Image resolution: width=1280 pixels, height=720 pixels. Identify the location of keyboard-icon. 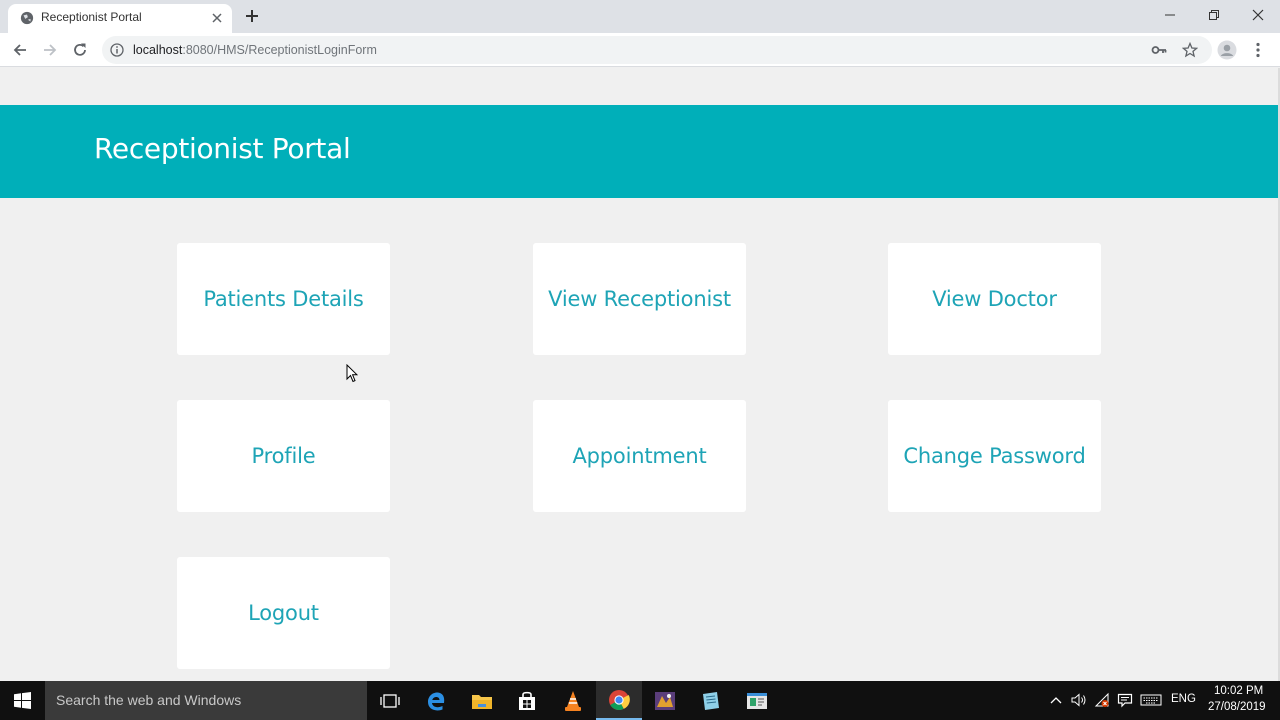
(1151, 700).